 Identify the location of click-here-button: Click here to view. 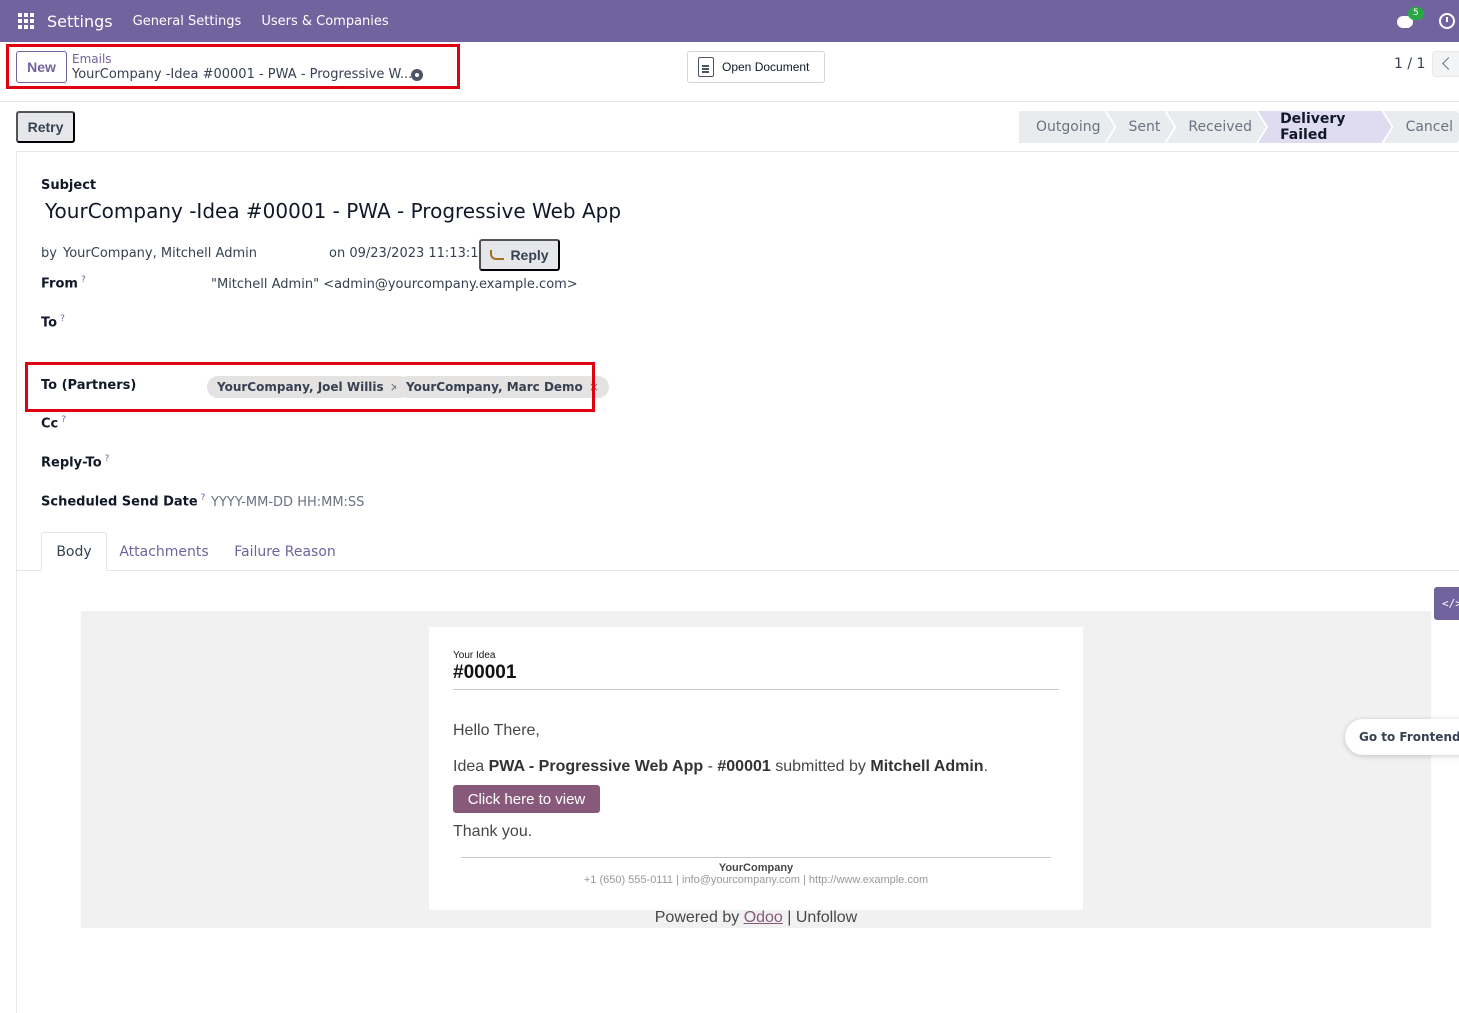
(526, 799).